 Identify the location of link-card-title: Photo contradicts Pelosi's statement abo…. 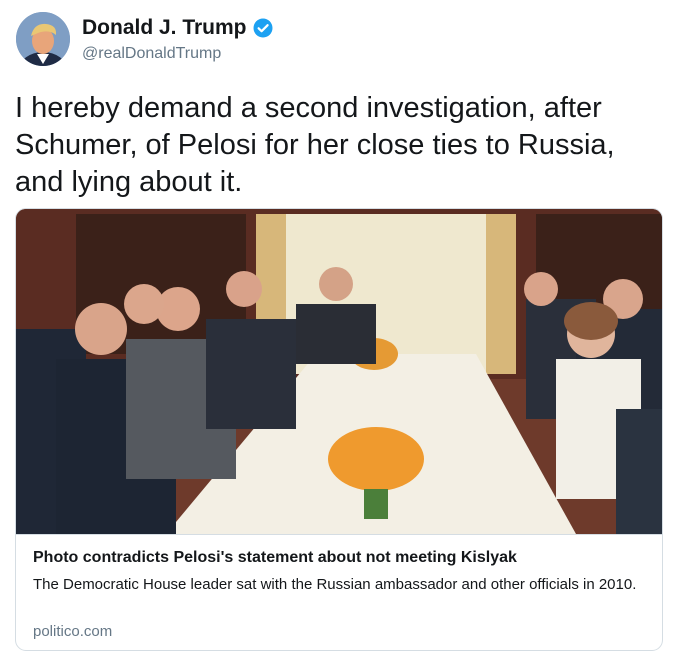
(275, 558).